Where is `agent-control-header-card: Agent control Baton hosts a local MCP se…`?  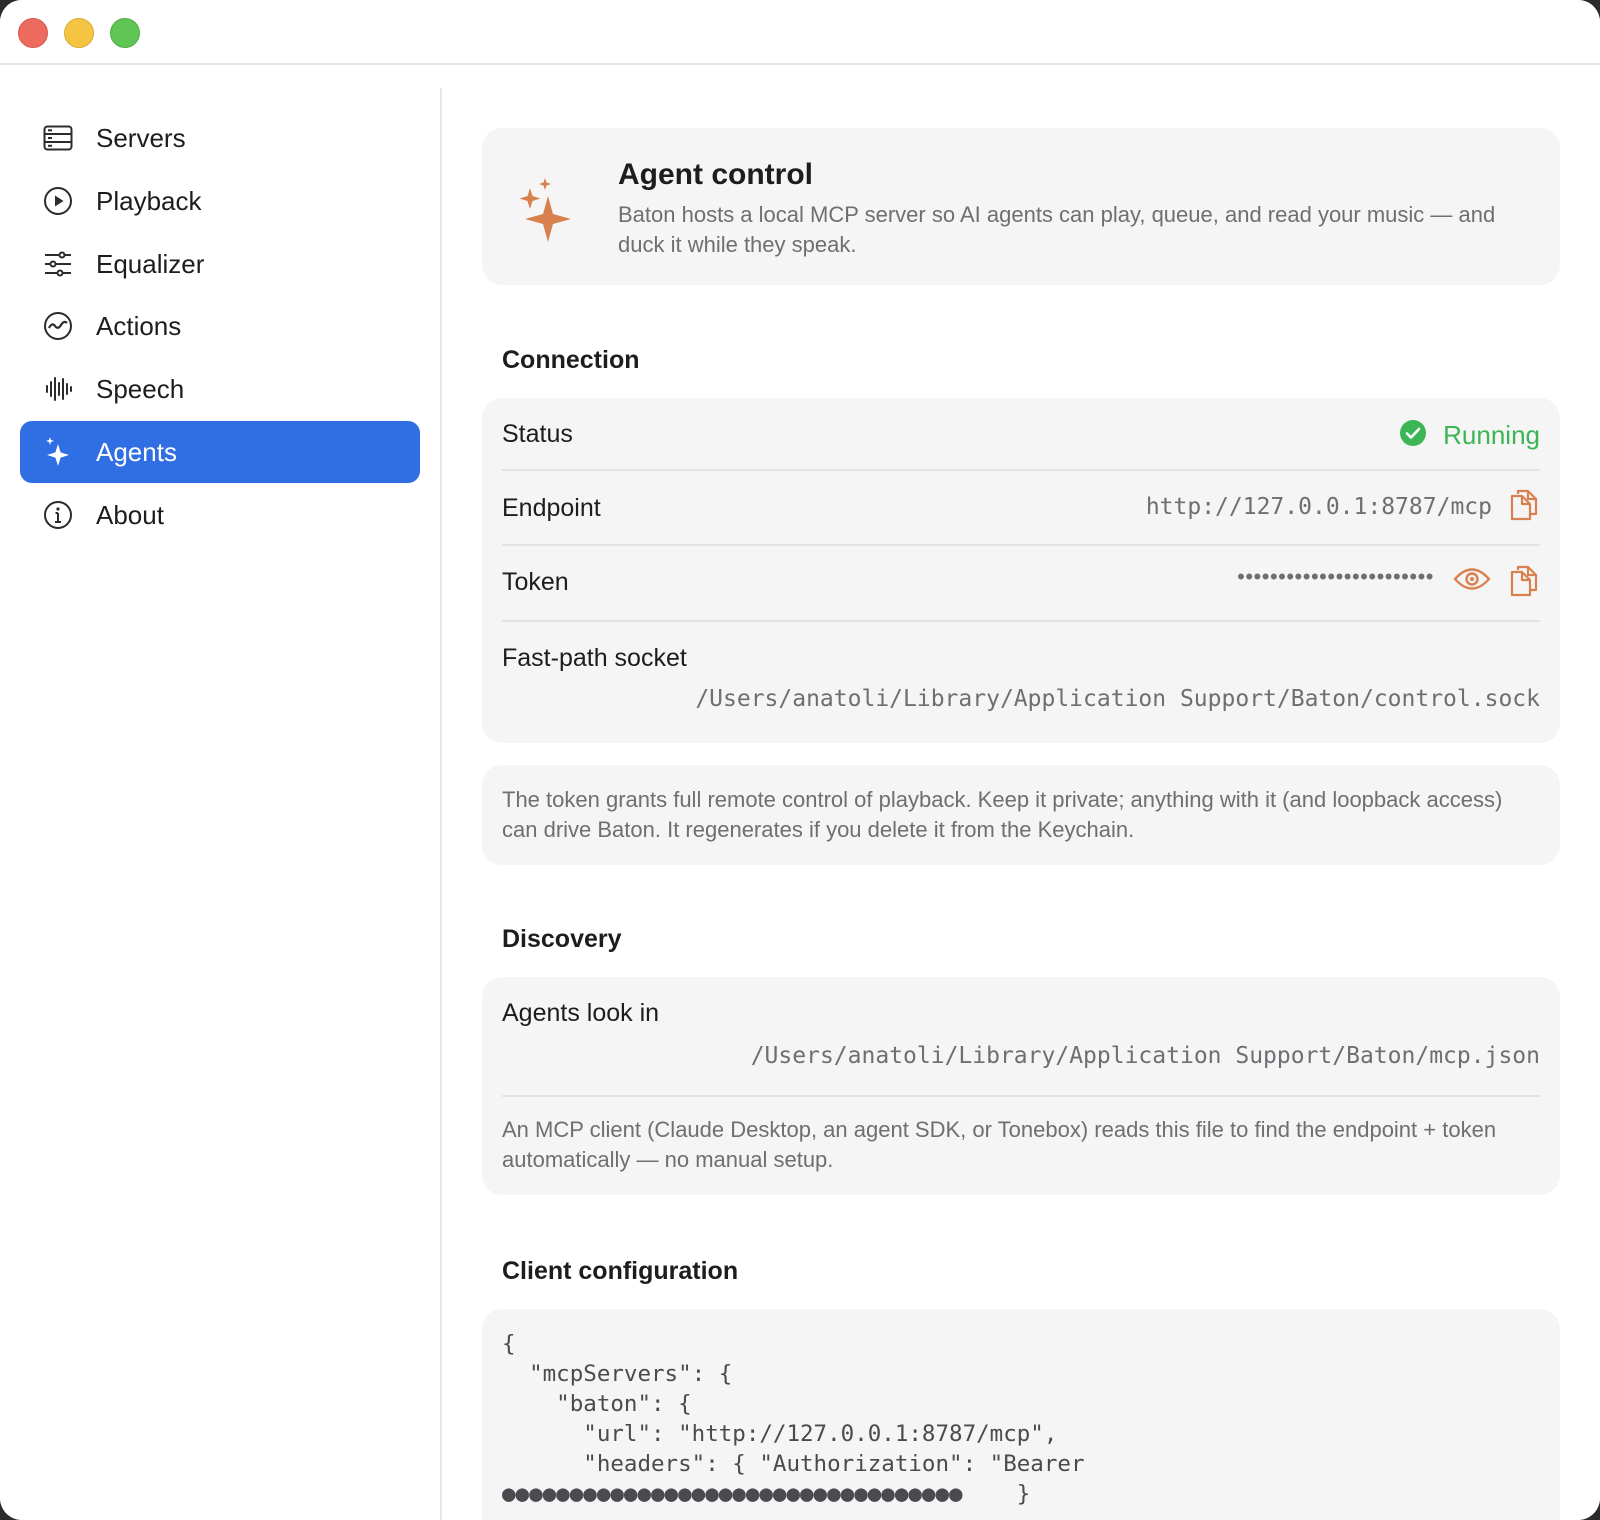
agent-control-header-card: Agent control Baton hosts a local MCP se… is located at coordinates (1021, 206).